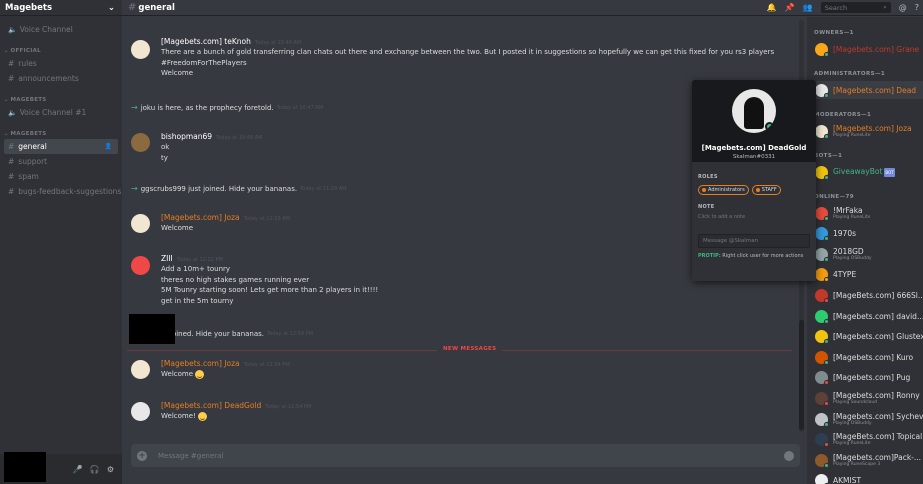 The image size is (923, 484). I want to click on chevron-down-icon: ⌄, so click(111, 8).